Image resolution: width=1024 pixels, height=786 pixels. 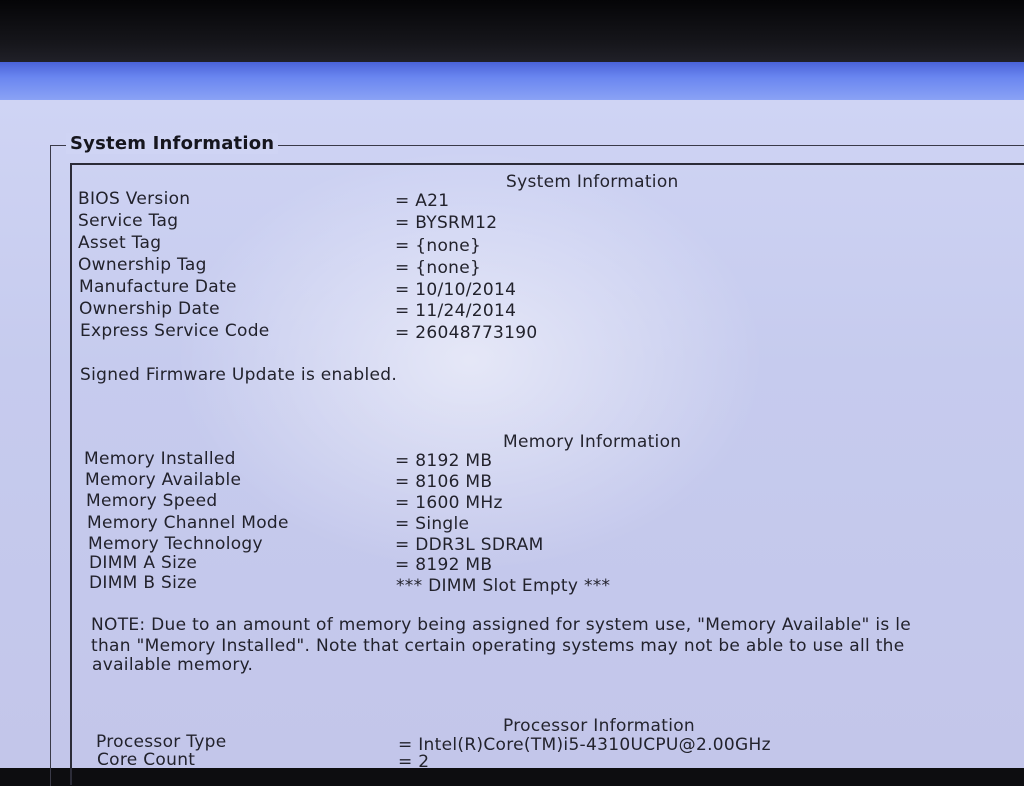 I want to click on dimm-a-size-label: DIMM A Size, so click(x=143, y=563).